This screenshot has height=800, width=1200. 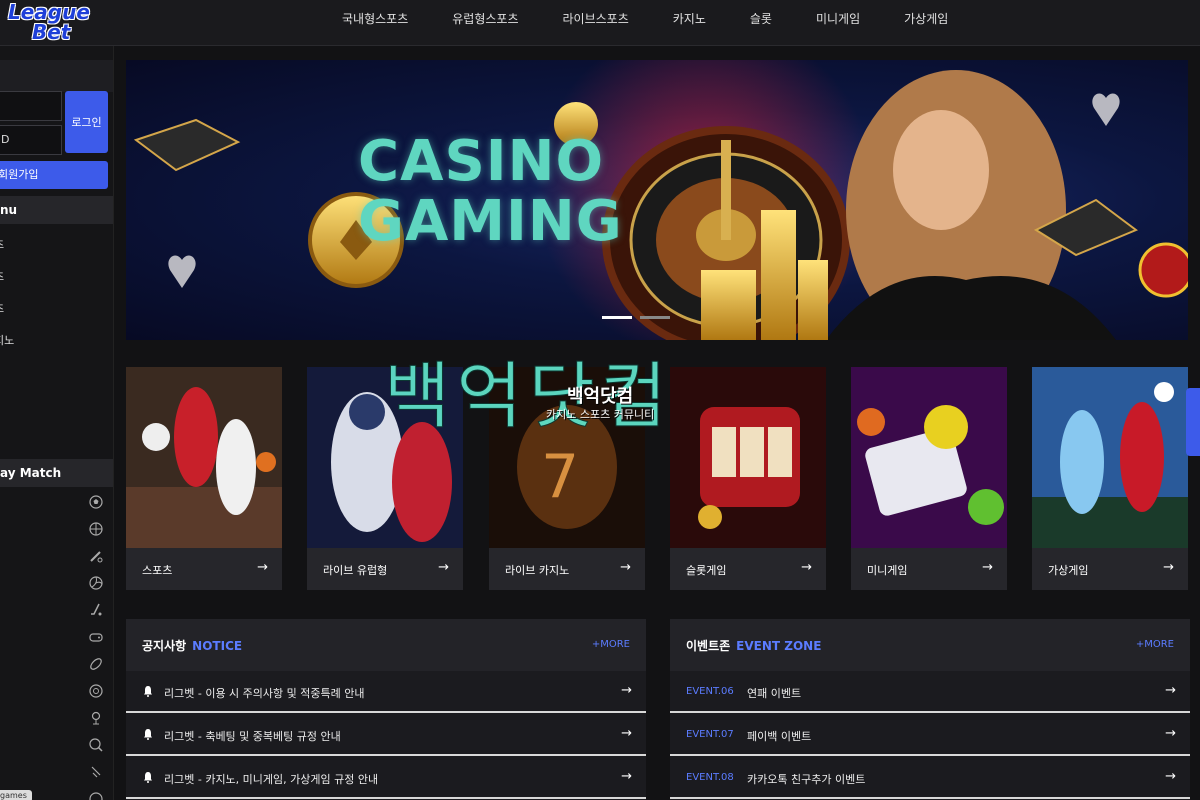 I want to click on badminton-icon, so click(x=96, y=772).